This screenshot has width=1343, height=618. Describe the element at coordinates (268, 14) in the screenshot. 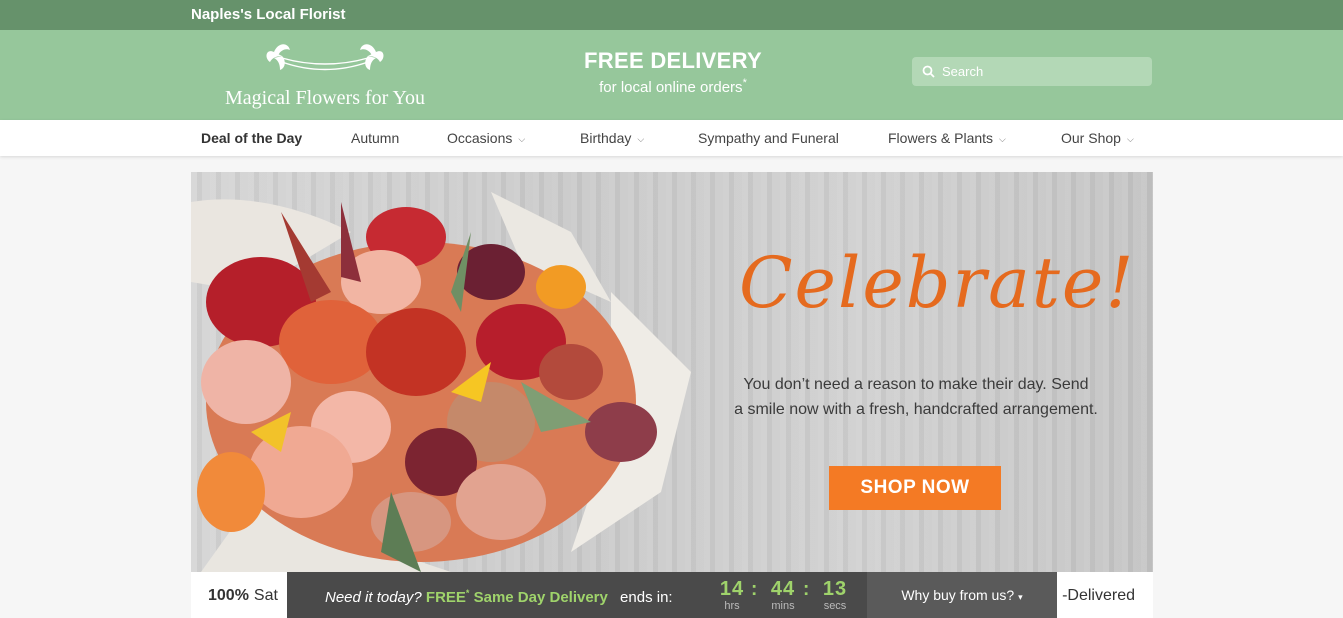

I see `store-tagline: Naples's Local Florist` at that location.